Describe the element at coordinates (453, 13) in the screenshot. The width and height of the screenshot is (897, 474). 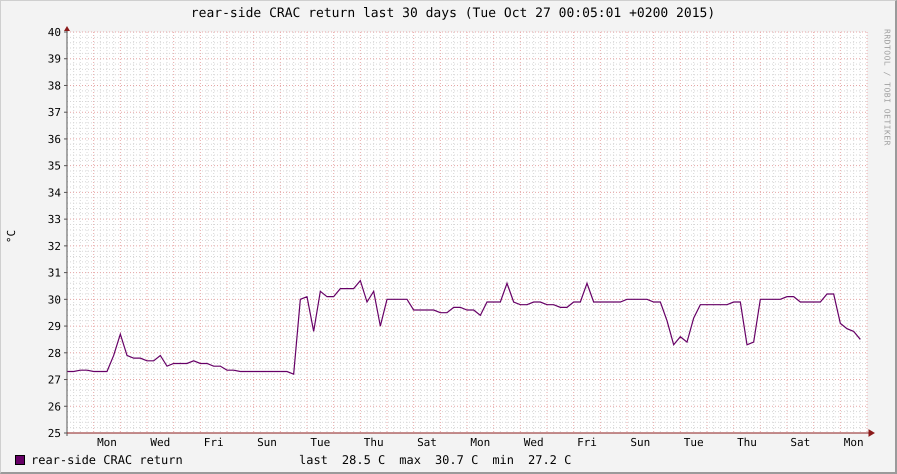
I see `chart-title: rear-side CRAC return last 30 days (Tue Oct 27 00:05:01 +0200 2015)` at that location.